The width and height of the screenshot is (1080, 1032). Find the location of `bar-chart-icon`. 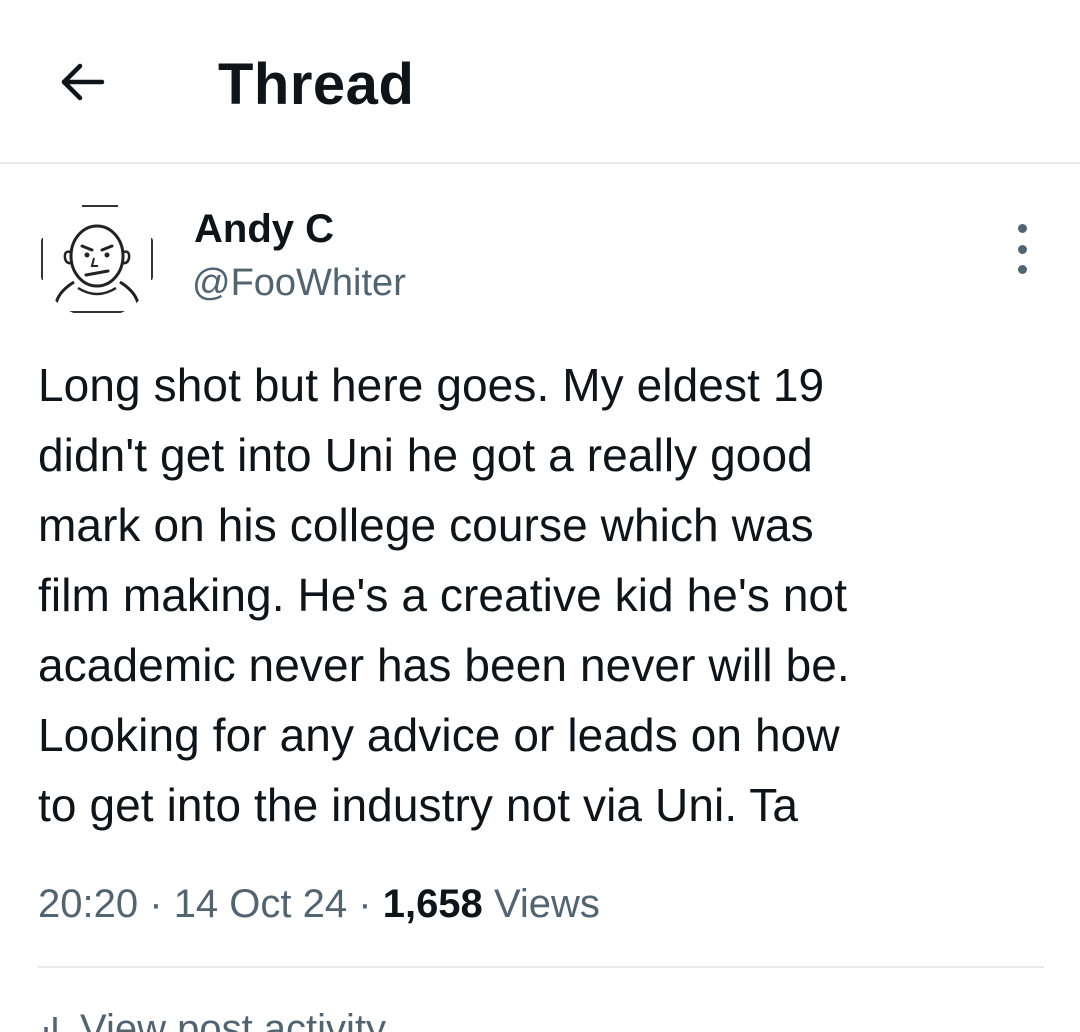

bar-chart-icon is located at coordinates (50, 1024).